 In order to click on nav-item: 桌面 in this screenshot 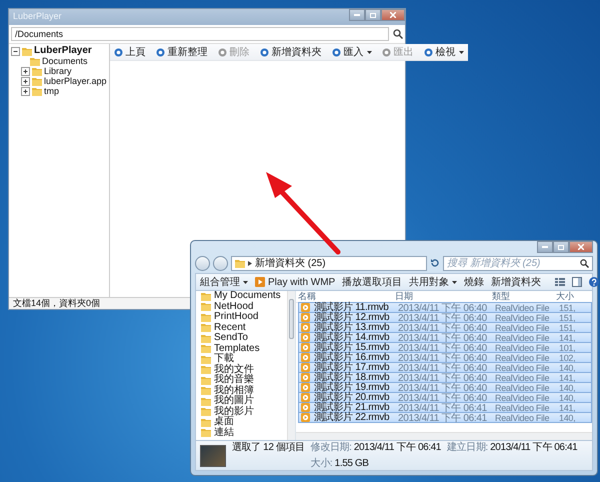, I will do `click(224, 422)`.